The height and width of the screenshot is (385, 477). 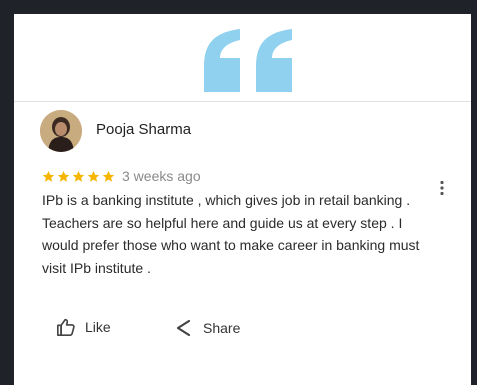 I want to click on like-label: Like, so click(x=98, y=327).